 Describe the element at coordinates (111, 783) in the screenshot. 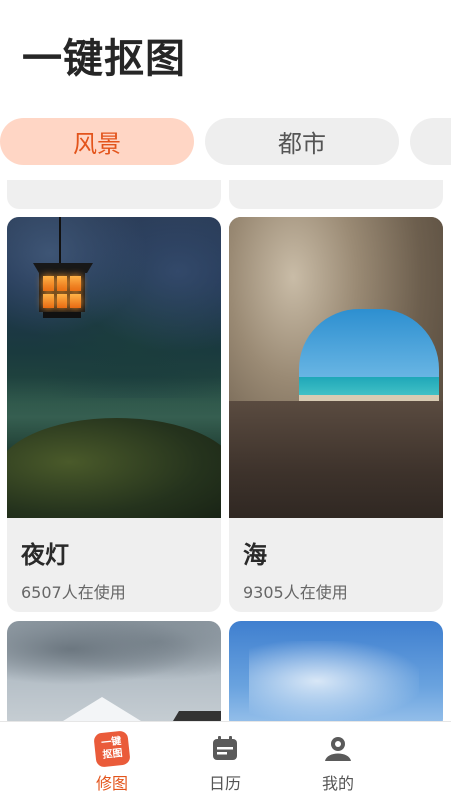

I see `nav-label: 修图` at that location.